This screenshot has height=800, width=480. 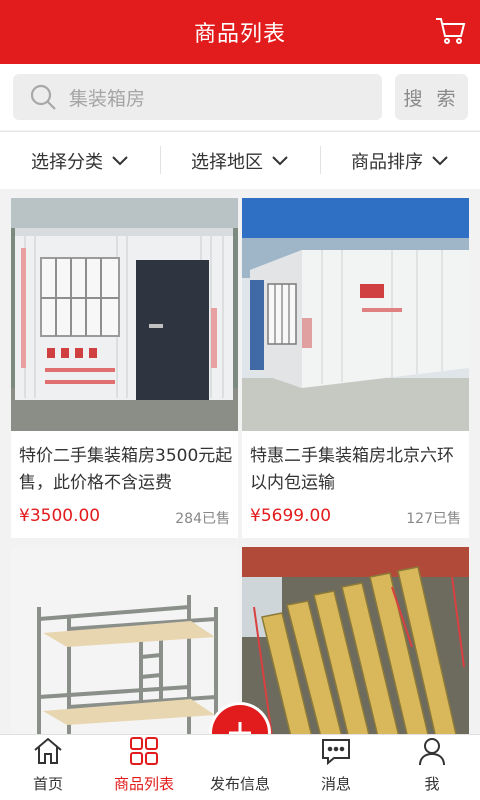 I want to click on tab-home: 首页, so click(x=48, y=767).